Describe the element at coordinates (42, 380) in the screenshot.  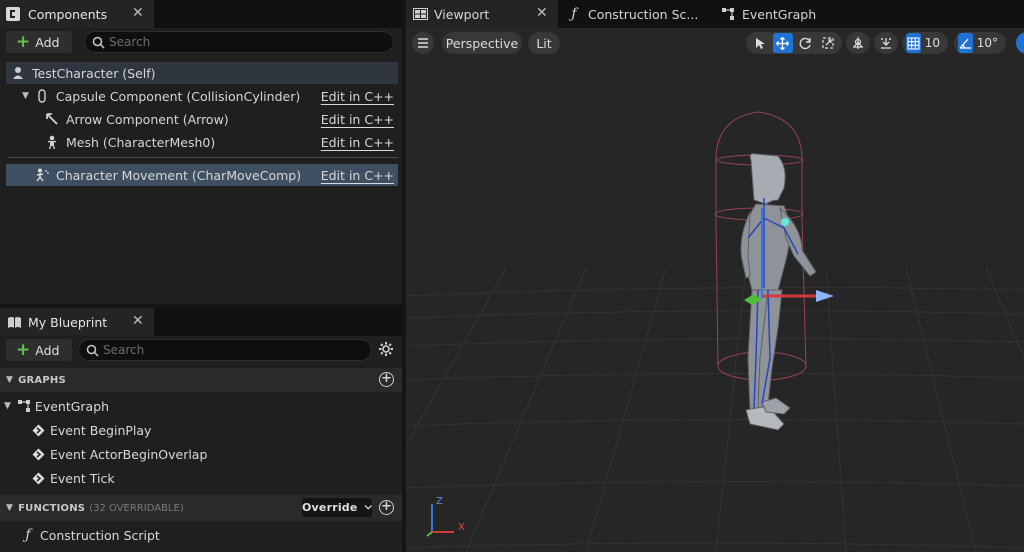
I see `graphs-header-label: GRAPHS` at that location.